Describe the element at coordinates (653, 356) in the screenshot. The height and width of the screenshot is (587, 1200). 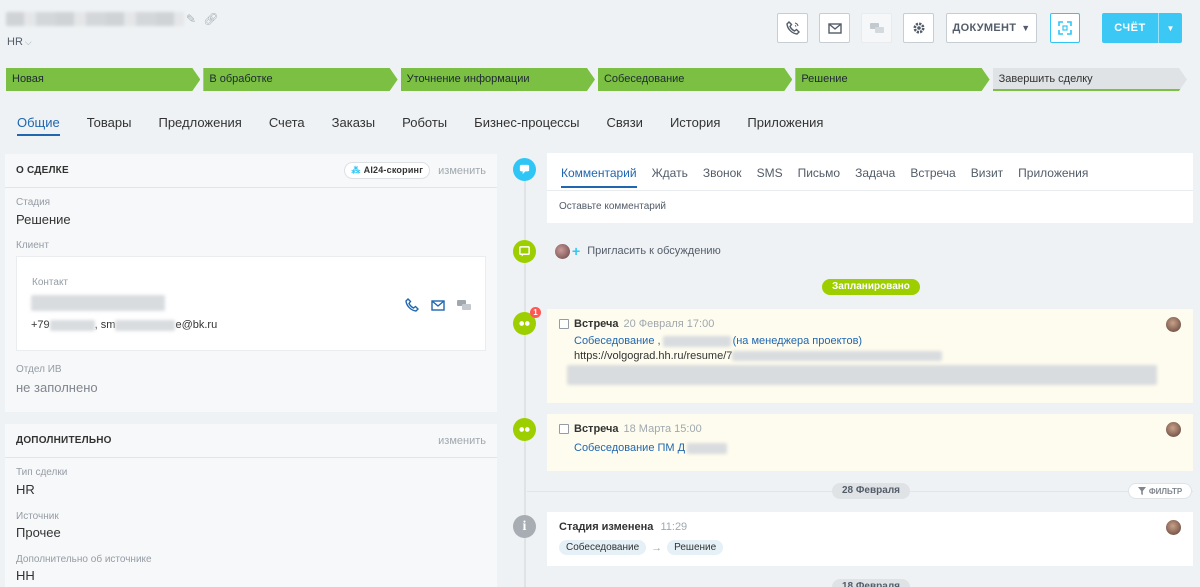
I see `resume-url-text: https://volgograd.hh.ru/resume/7` at that location.